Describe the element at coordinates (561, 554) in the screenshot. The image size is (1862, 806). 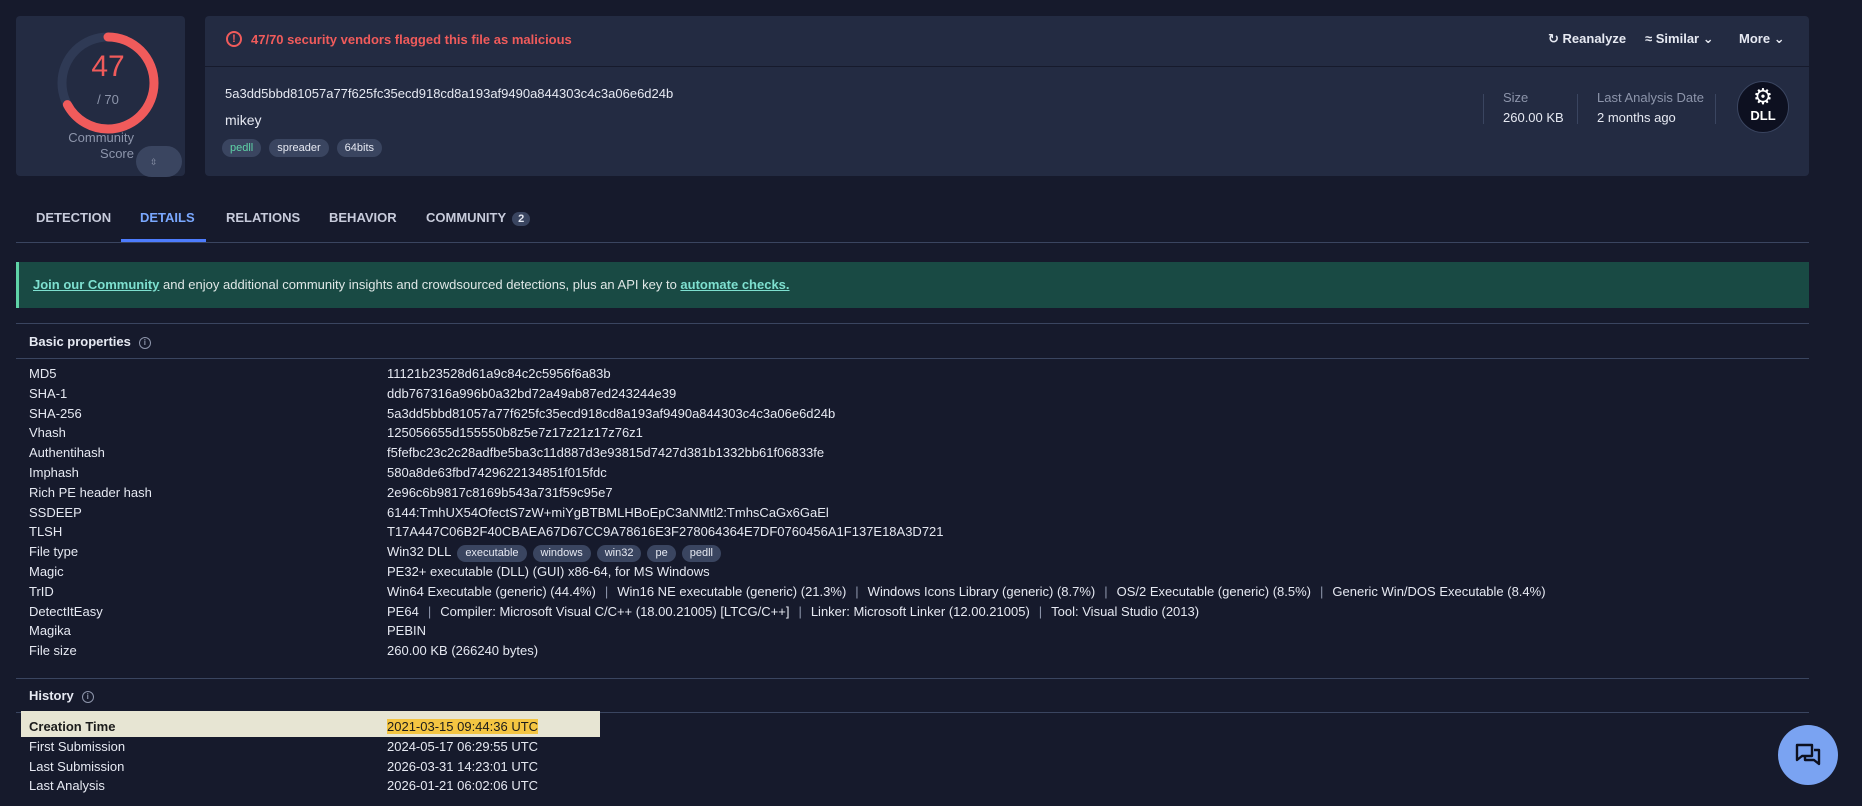
I see `tag-chip: windows` at that location.